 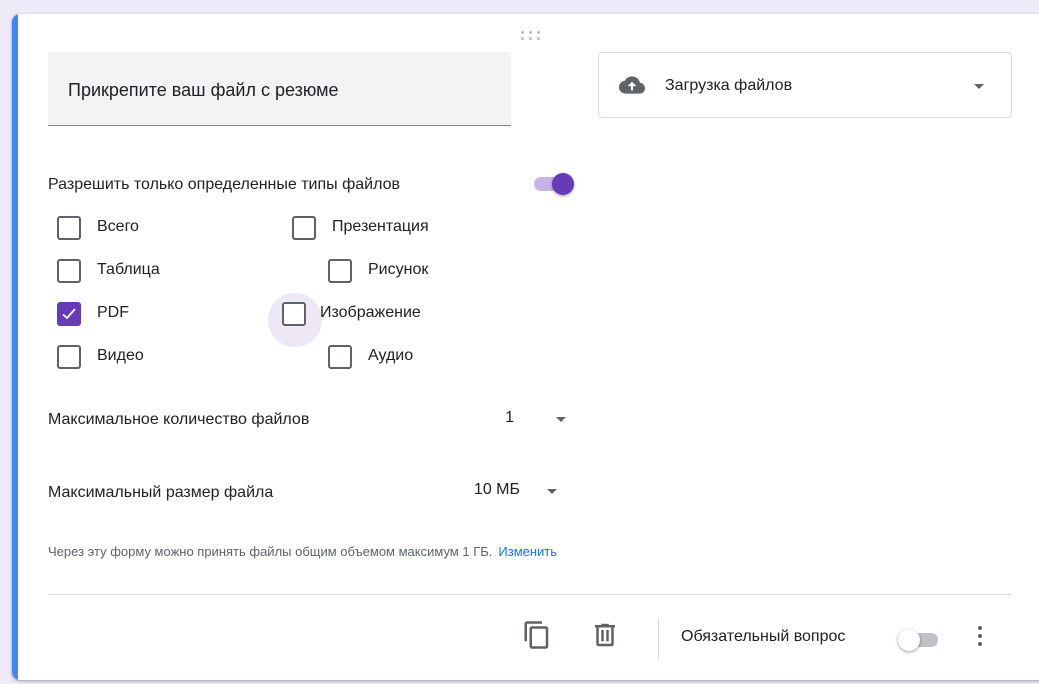 What do you see at coordinates (398, 269) in the screenshot?
I see `checkbox-drawing-label: Рисунок` at bounding box center [398, 269].